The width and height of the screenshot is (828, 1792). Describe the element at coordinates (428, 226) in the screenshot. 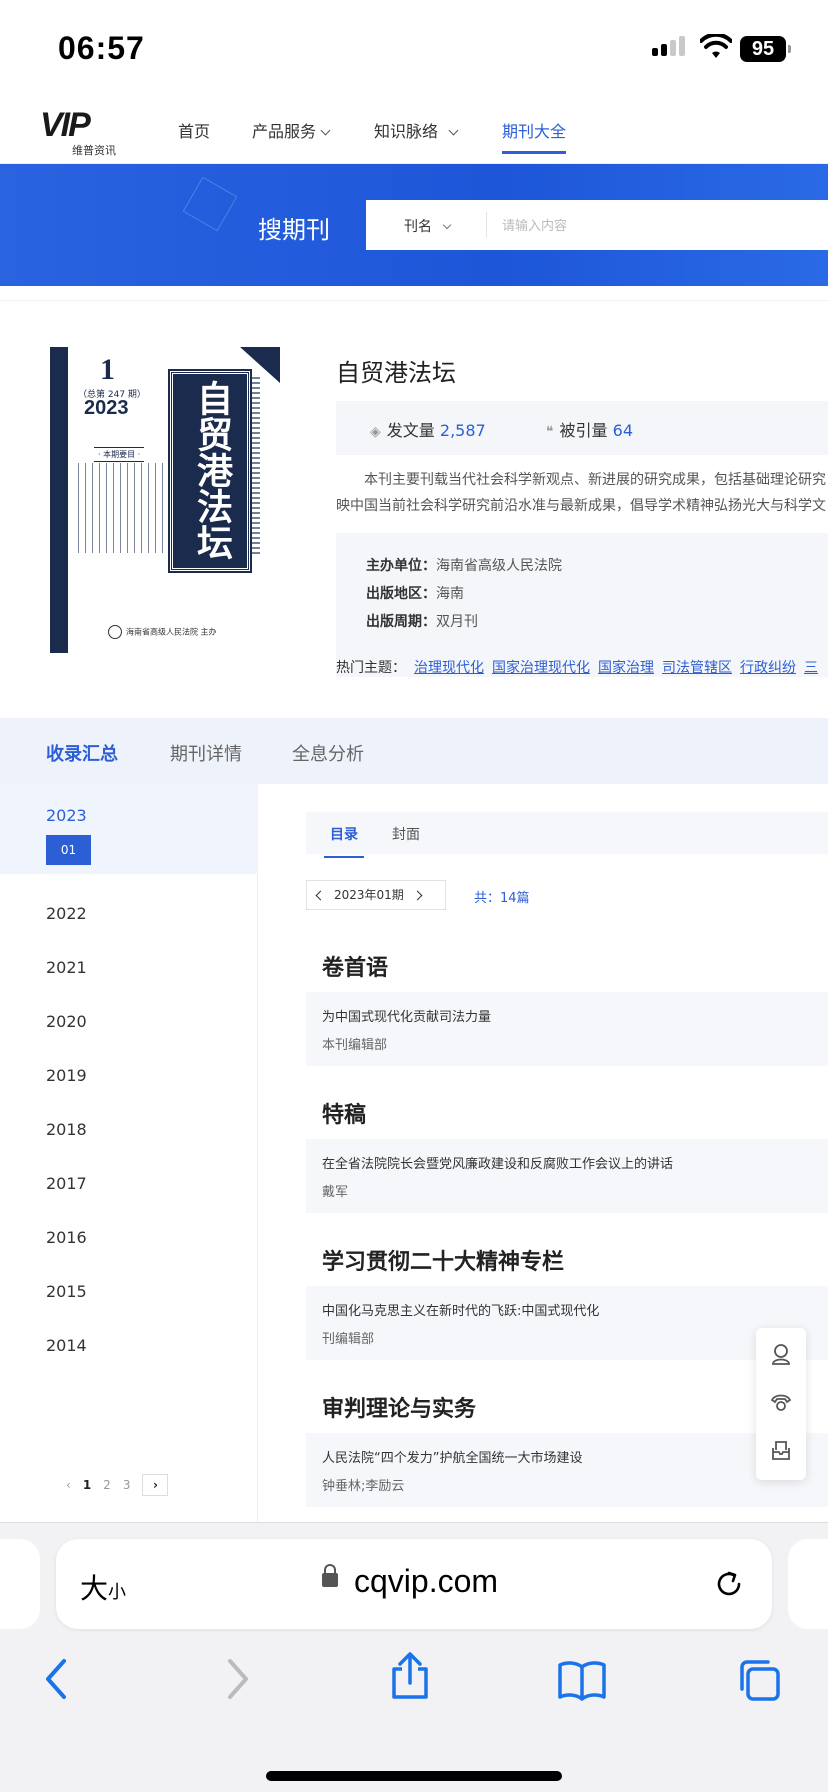

I see `search-field-select: 刊名` at that location.